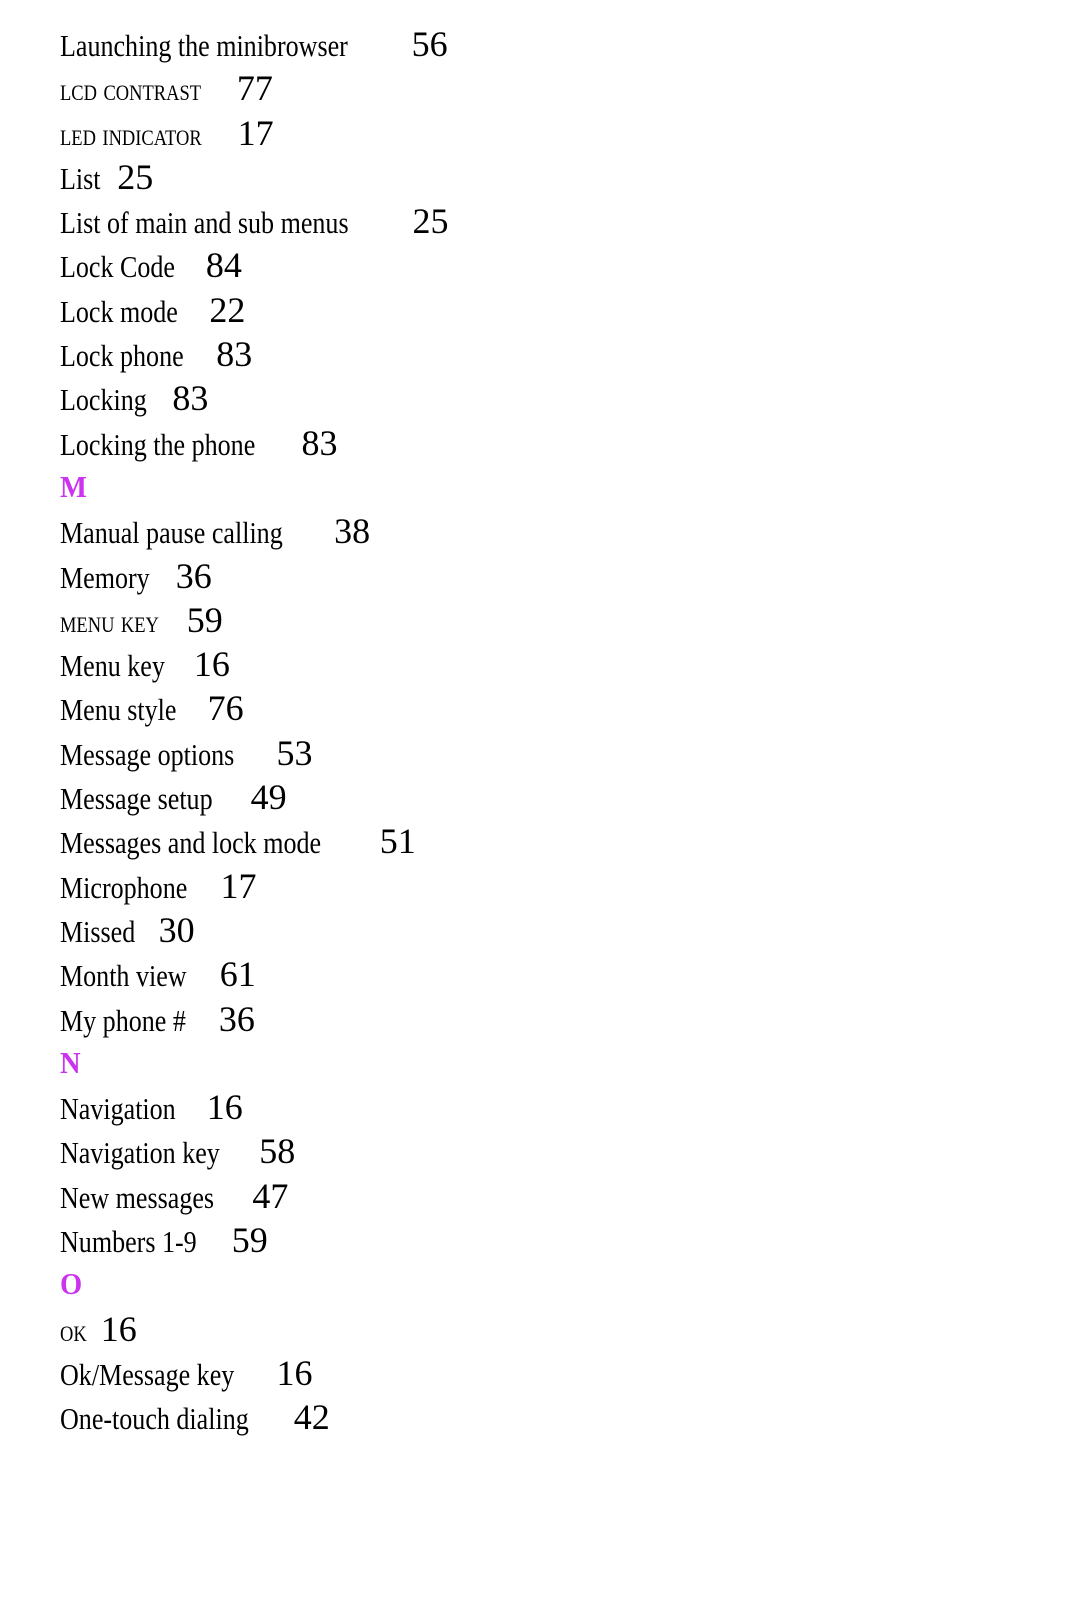 Image resolution: width=1080 pixels, height=1622 pixels. Describe the element at coordinates (154, 1419) in the screenshot. I see `index-entry-label: One-touch dialing` at that location.